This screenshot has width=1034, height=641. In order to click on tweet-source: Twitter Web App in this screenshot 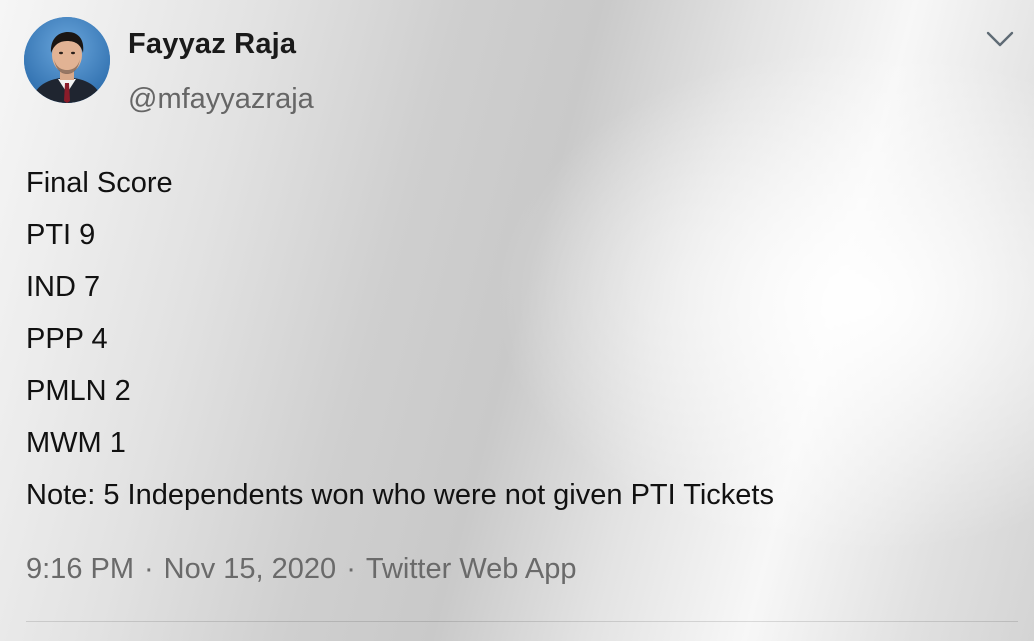, I will do `click(471, 569)`.